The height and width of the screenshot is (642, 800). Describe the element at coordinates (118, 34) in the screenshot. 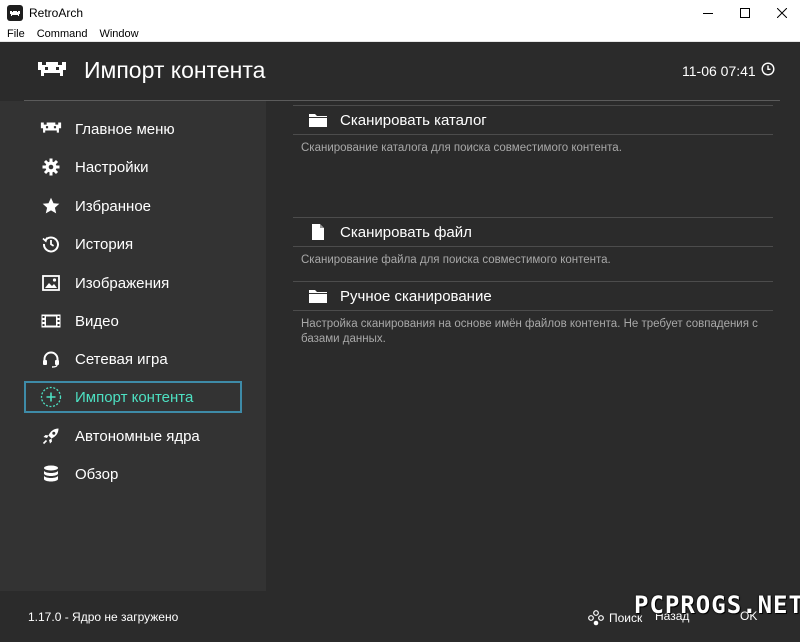

I see `menu-window: Window` at that location.